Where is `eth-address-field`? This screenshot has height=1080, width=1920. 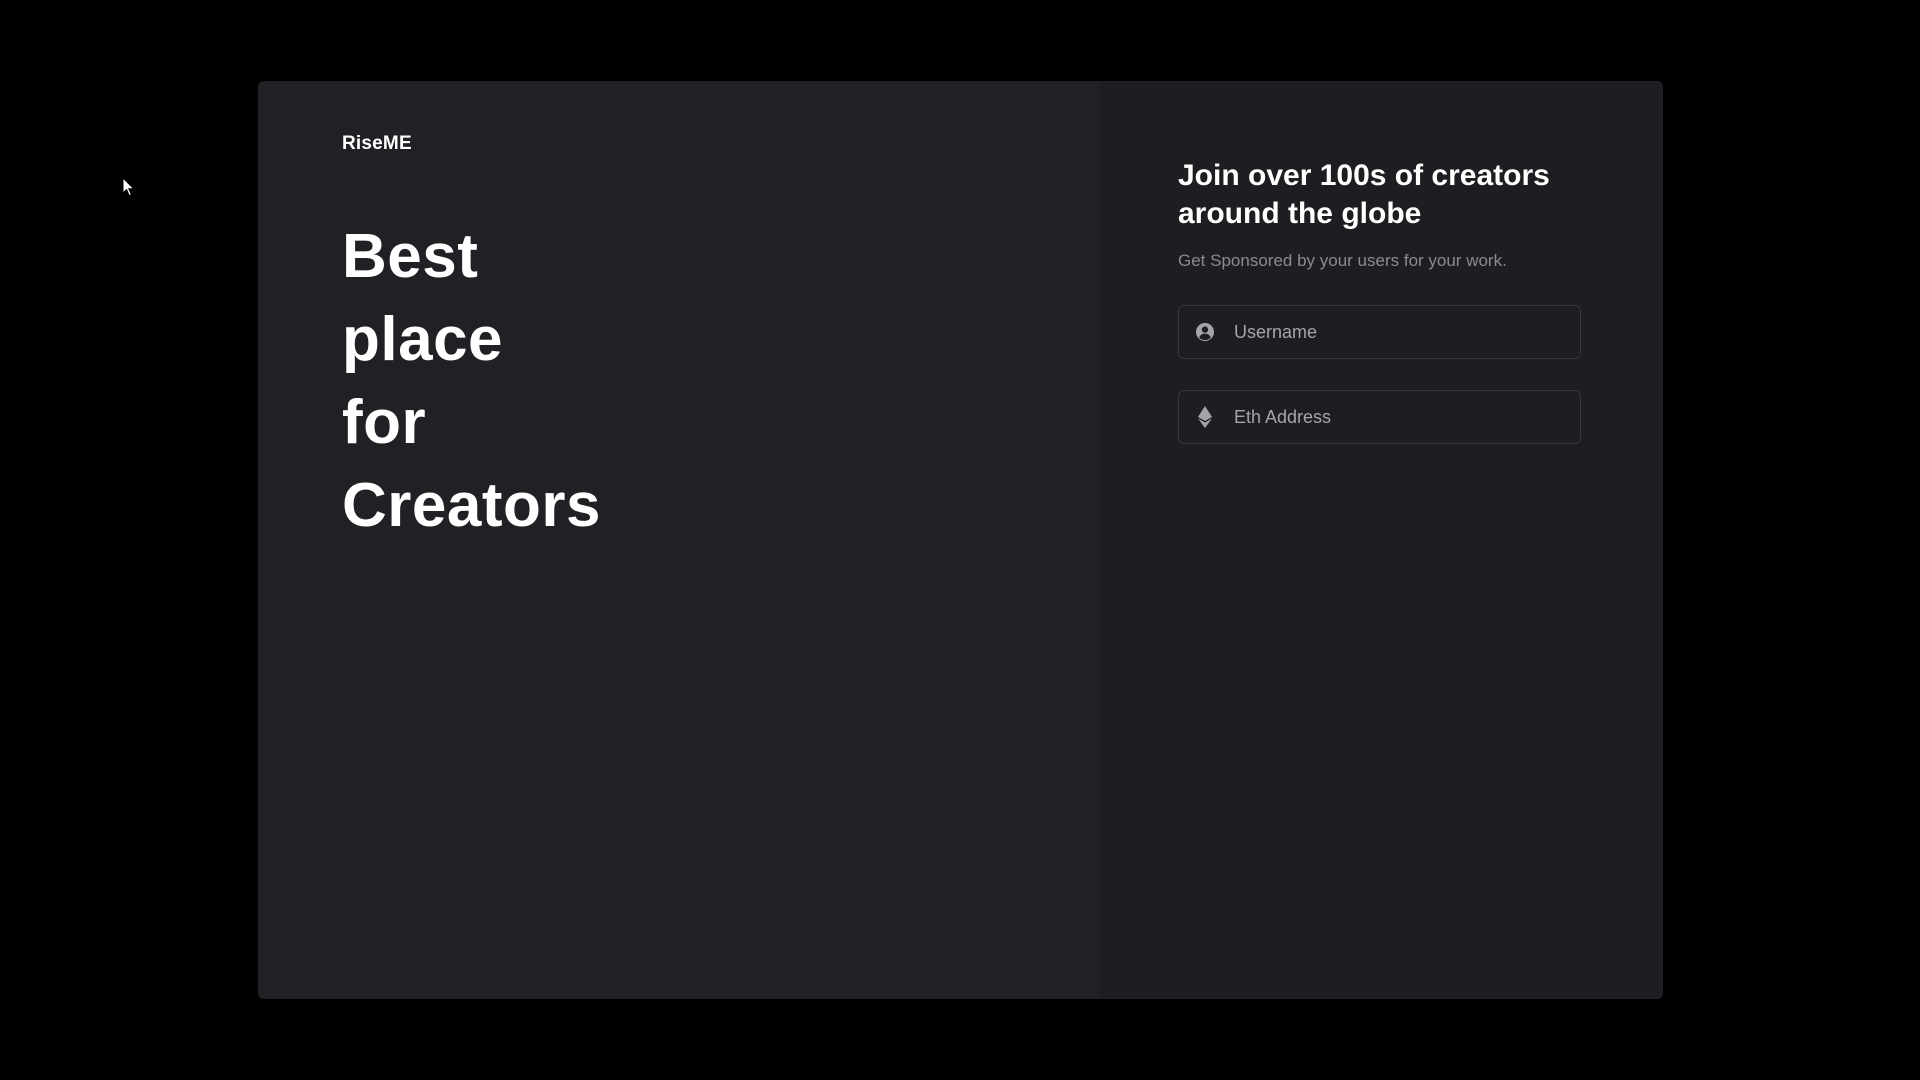 eth-address-field is located at coordinates (1379, 417).